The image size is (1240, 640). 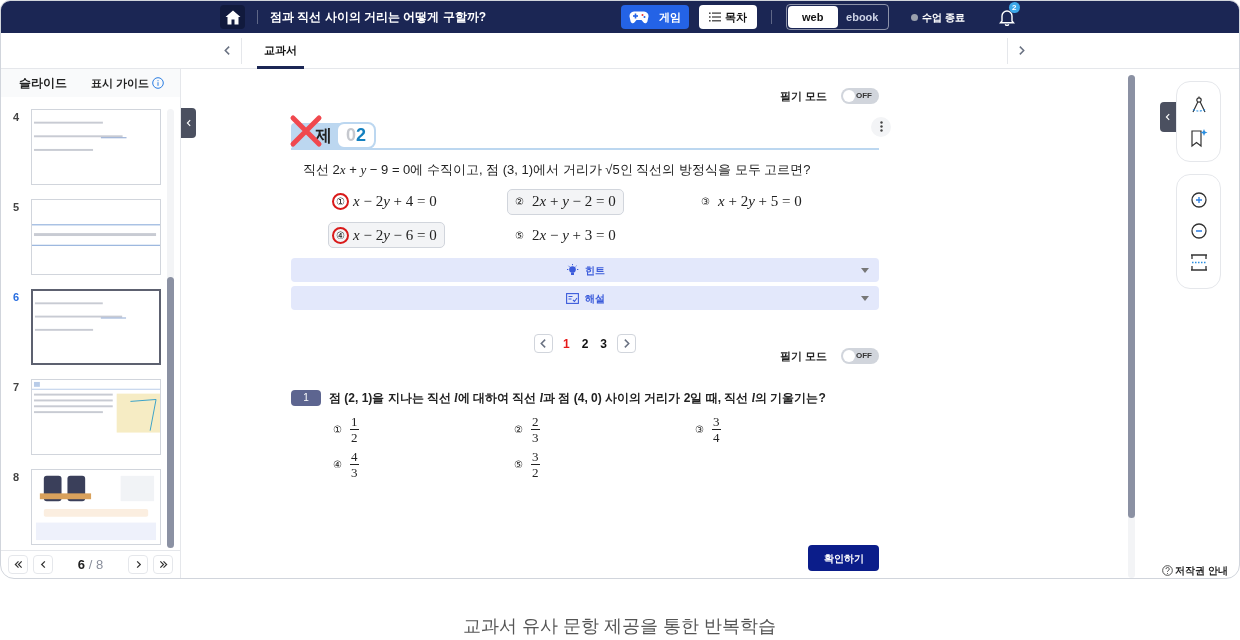 What do you see at coordinates (337, 464) in the screenshot?
I see `choice-marker: ④` at bounding box center [337, 464].